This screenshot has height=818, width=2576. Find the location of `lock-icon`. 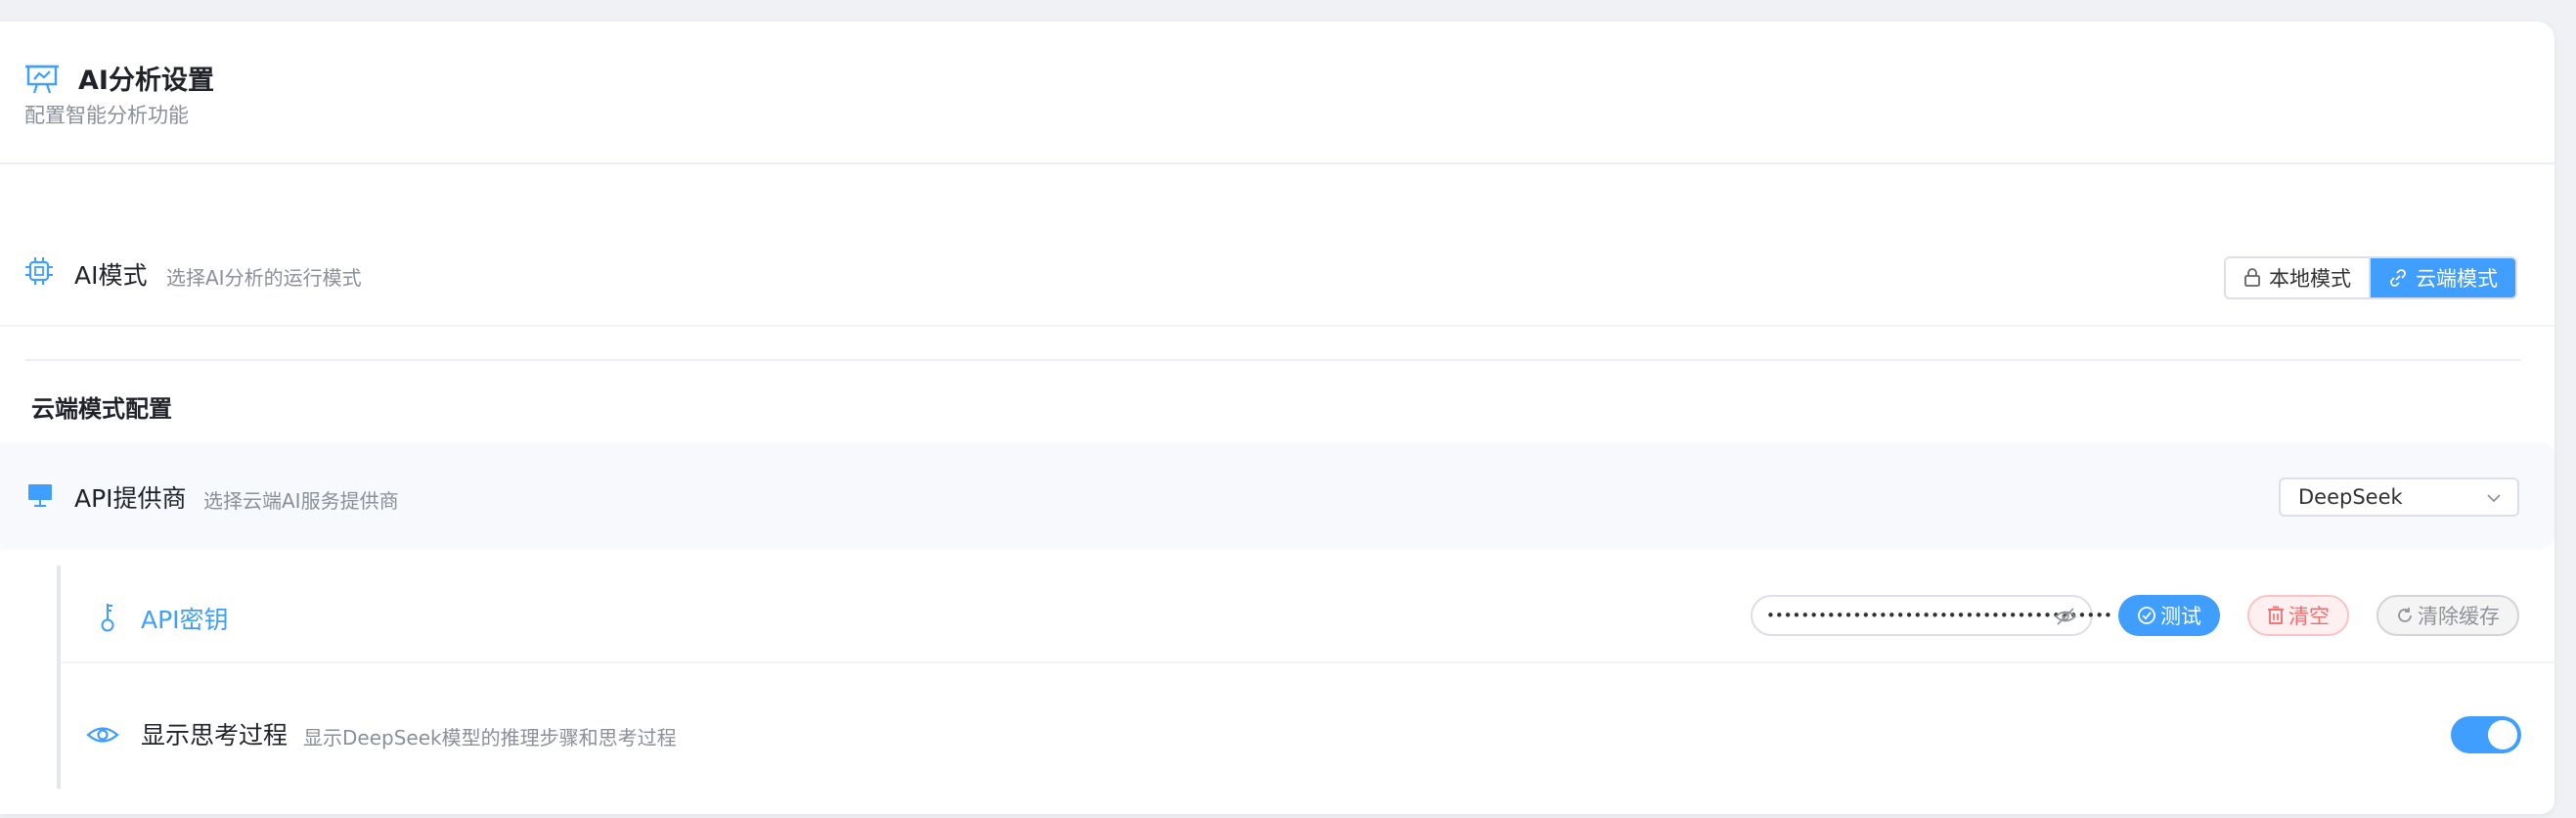

lock-icon is located at coordinates (2252, 277).